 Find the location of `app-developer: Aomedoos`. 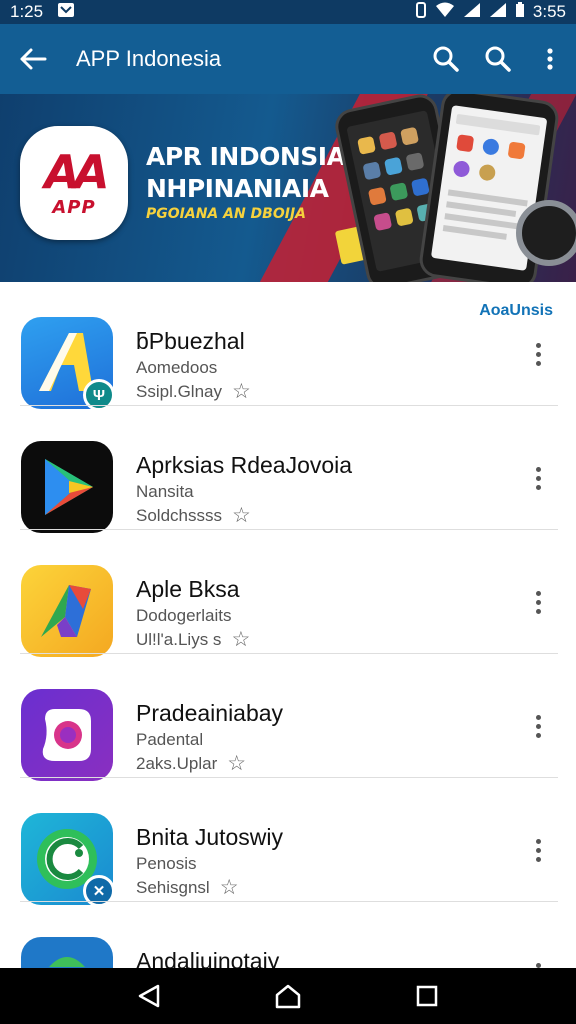

app-developer: Aomedoos is located at coordinates (177, 367).